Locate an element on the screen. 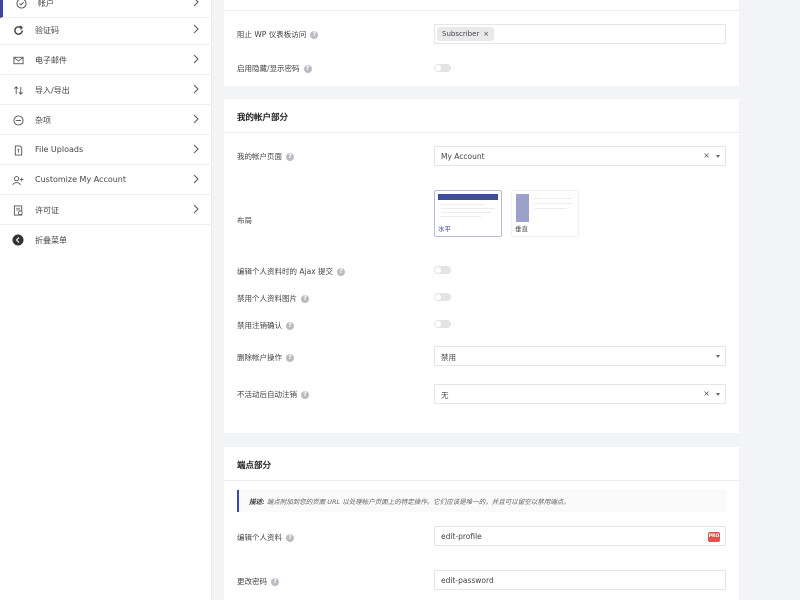  remove-tag-icon: × is located at coordinates (486, 34).